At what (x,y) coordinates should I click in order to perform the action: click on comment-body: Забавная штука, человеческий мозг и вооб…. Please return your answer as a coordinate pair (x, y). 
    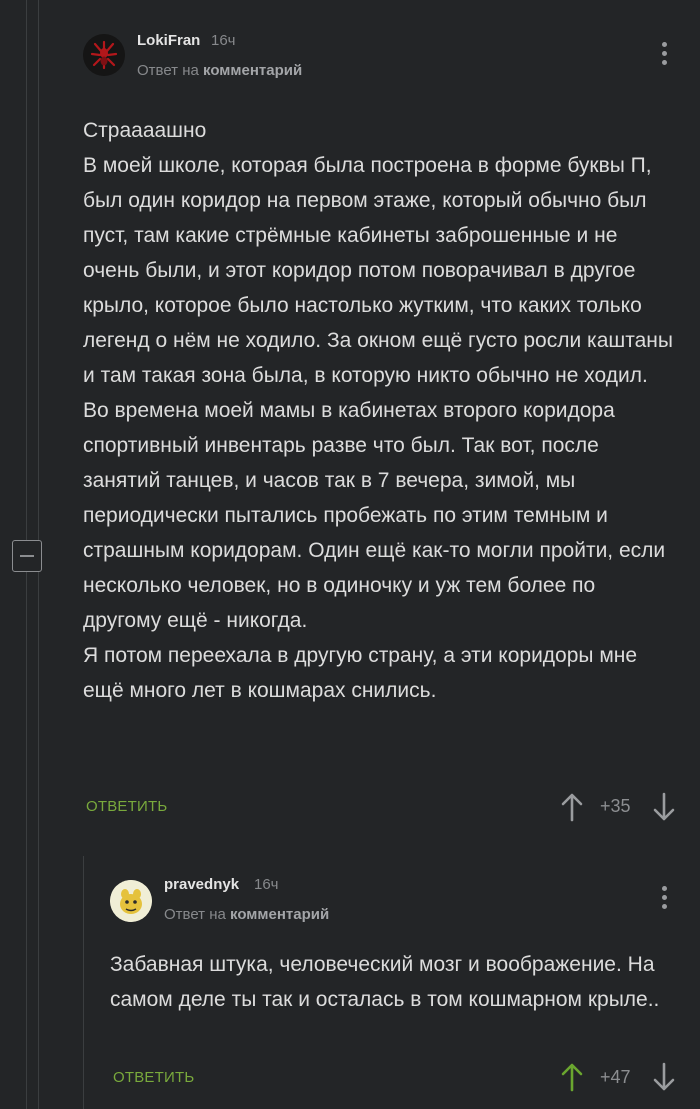
    Looking at the image, I should click on (395, 982).